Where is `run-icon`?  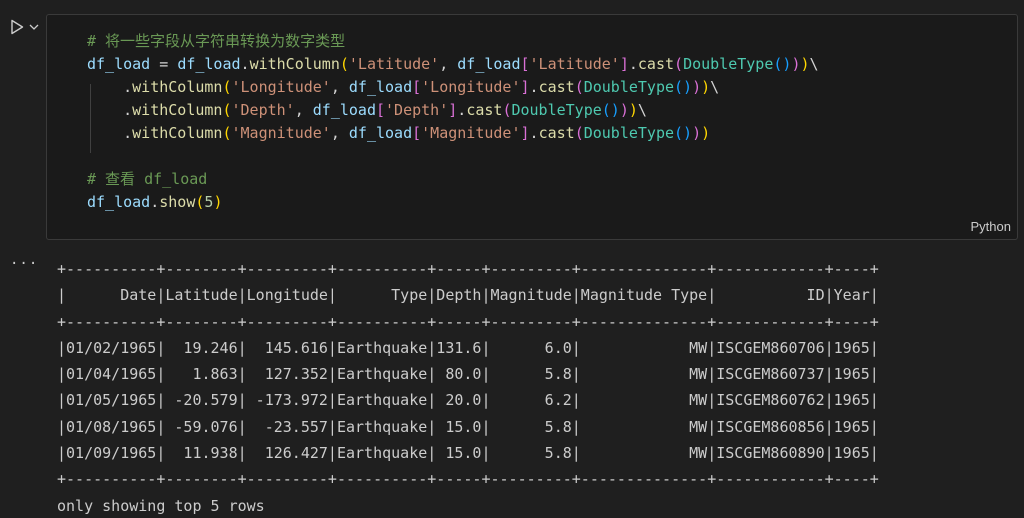 run-icon is located at coordinates (17, 27).